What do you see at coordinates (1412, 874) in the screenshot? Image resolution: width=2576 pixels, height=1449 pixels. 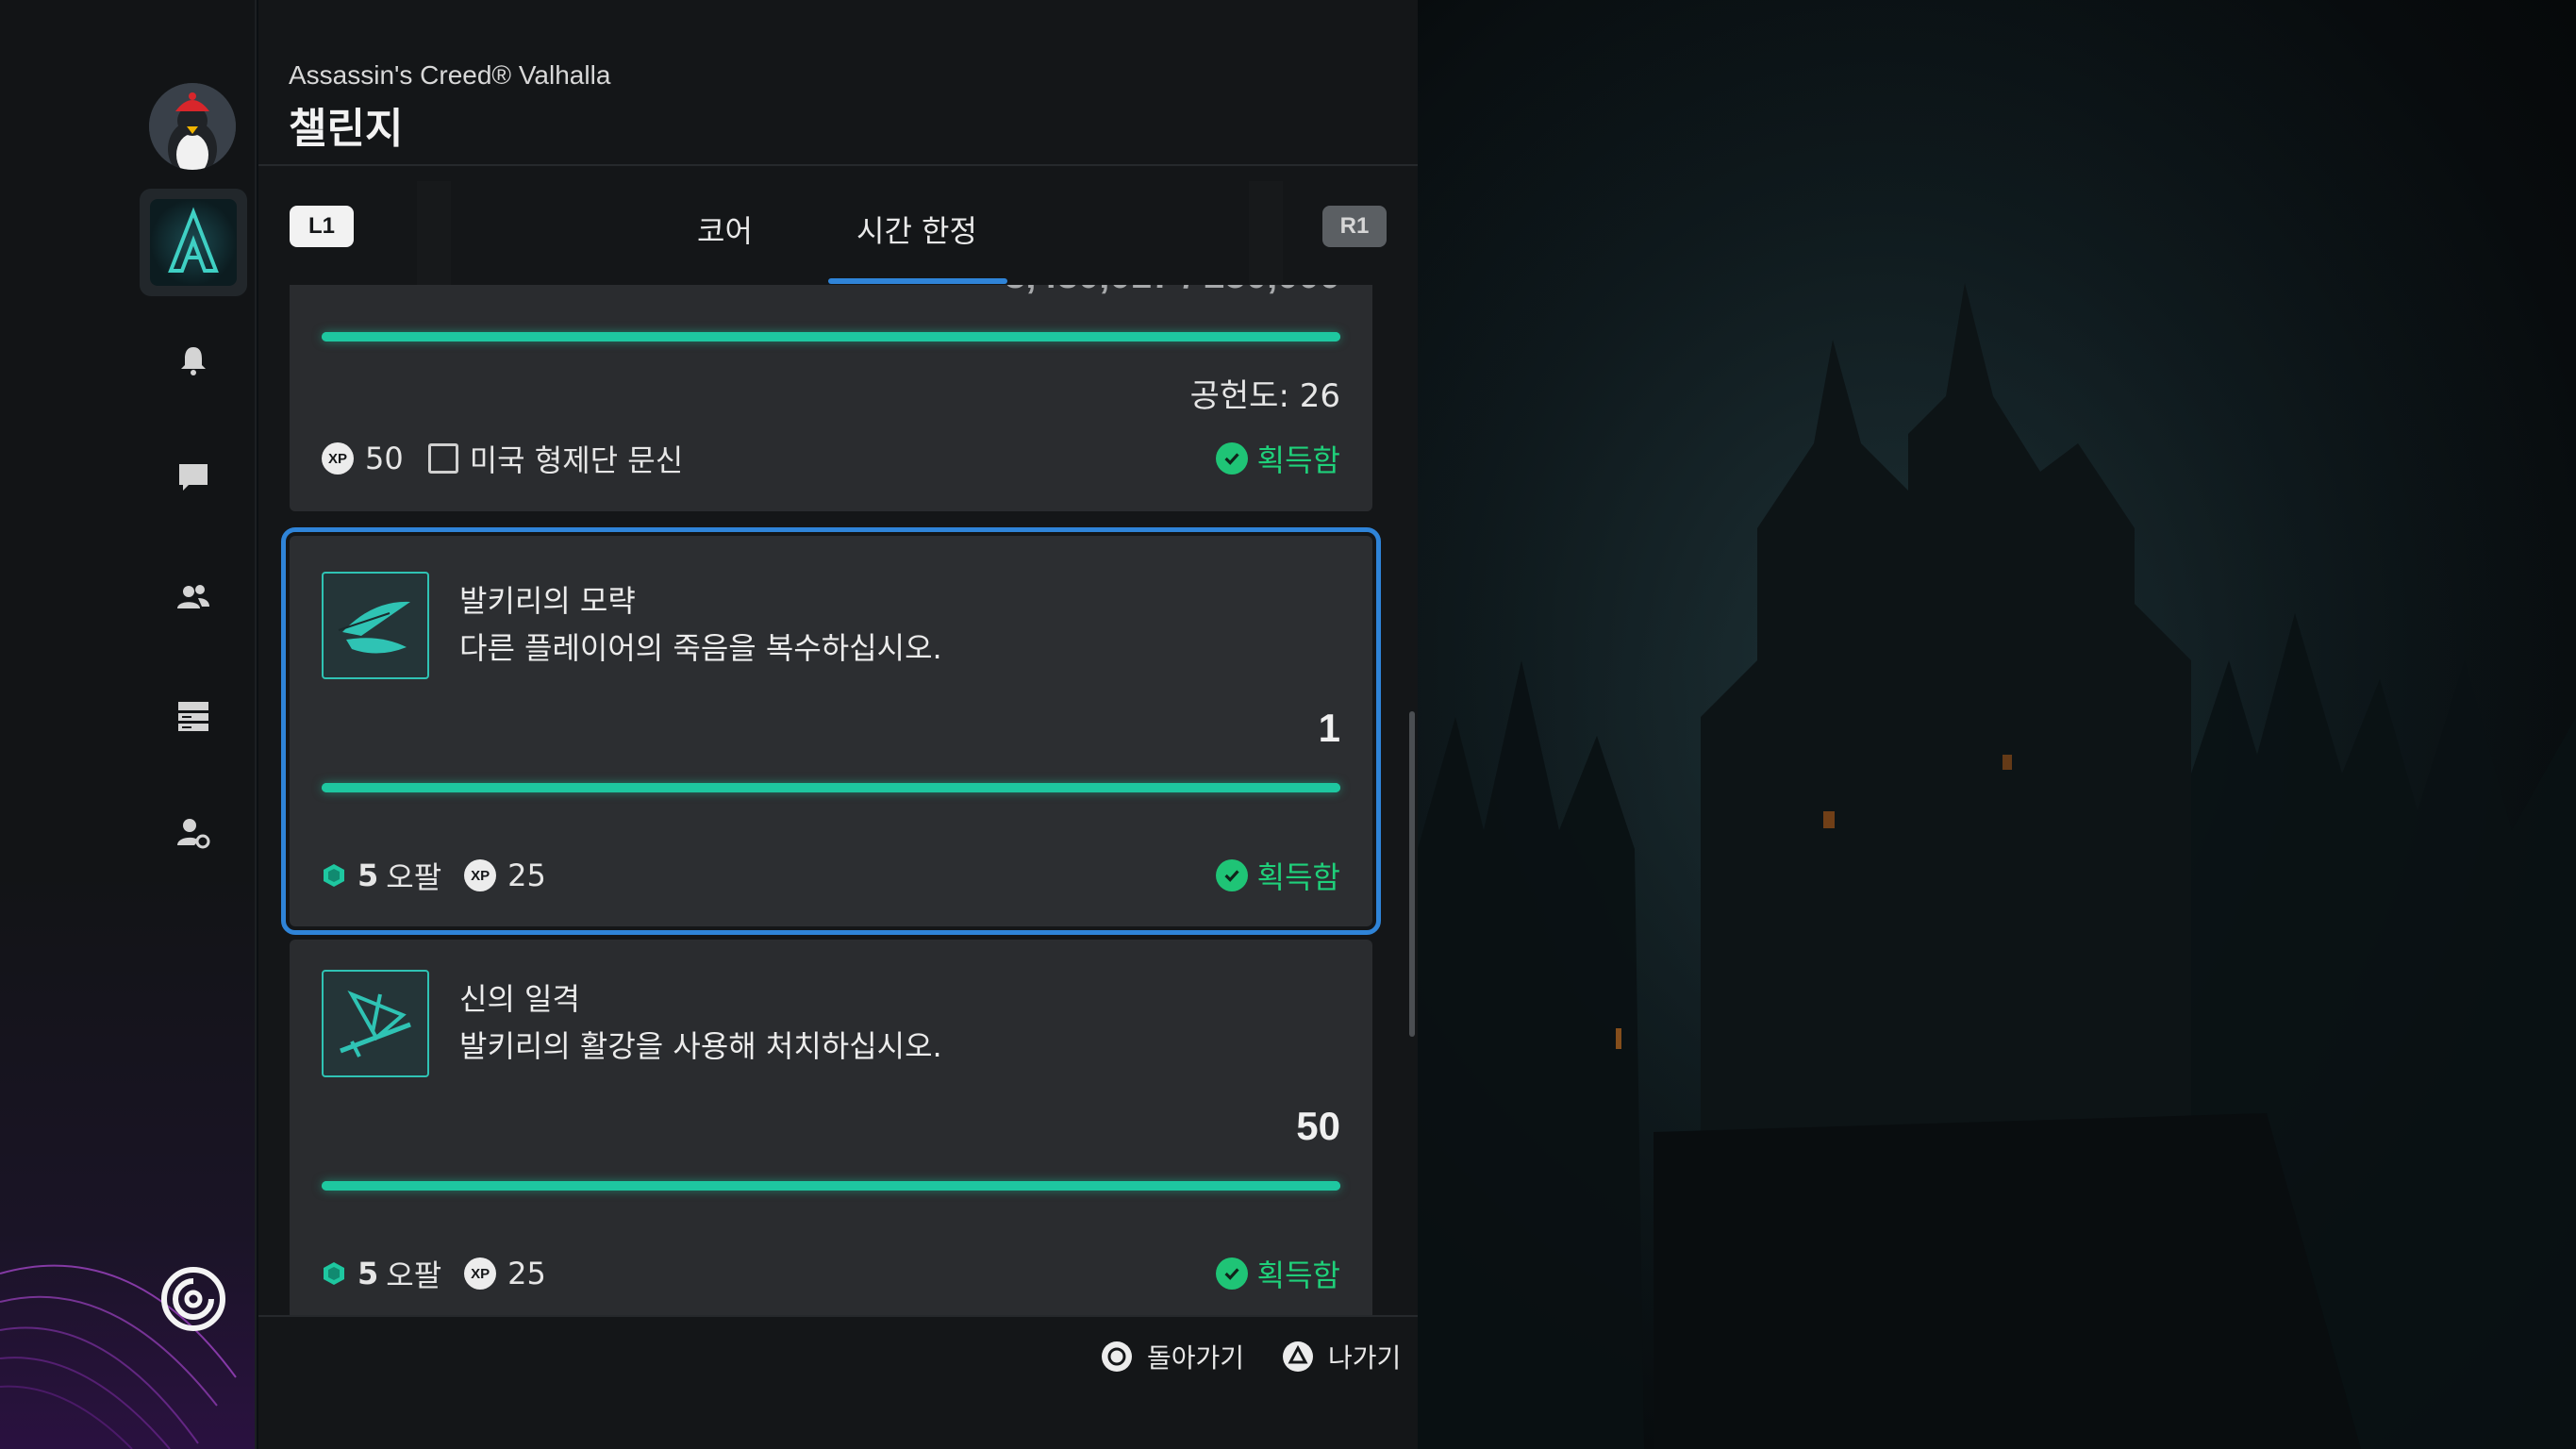 I see `scrollbar` at bounding box center [1412, 874].